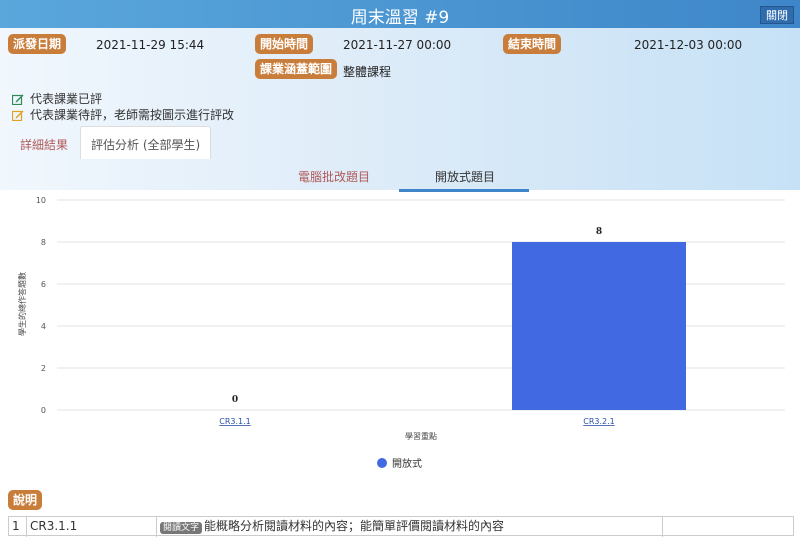 The image size is (800, 537). Describe the element at coordinates (43, 410) in the screenshot. I see `y-tick-label: 0` at that location.